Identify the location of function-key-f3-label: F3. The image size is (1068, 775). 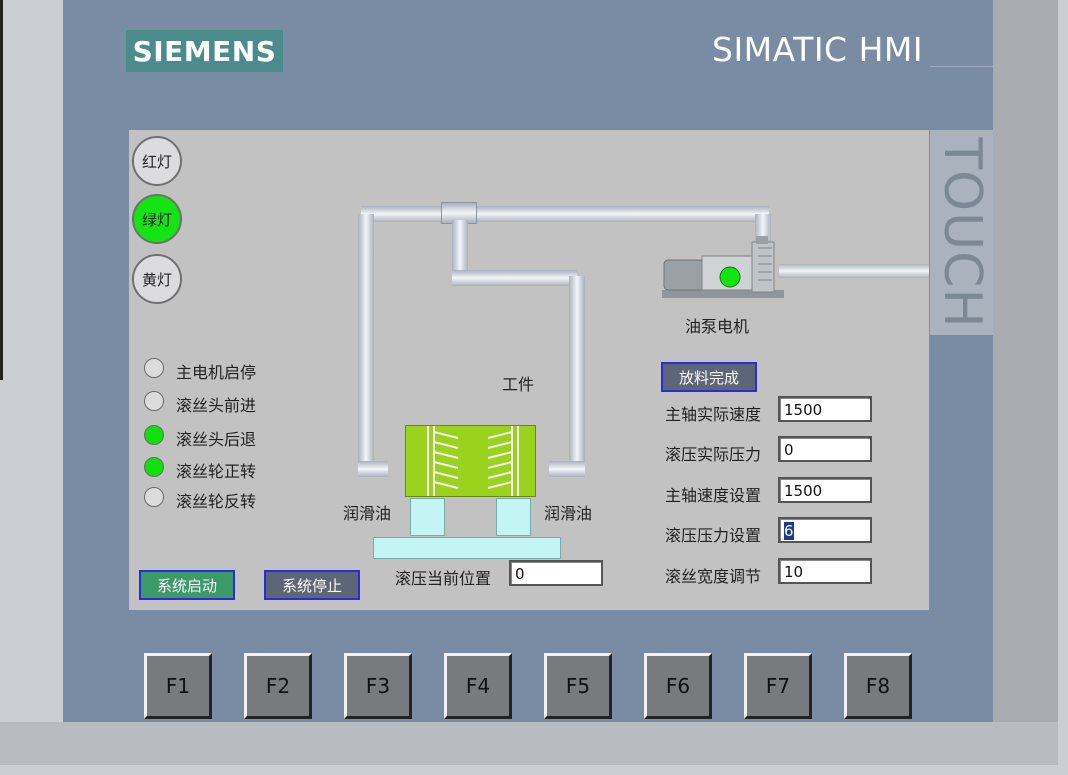
(378, 686).